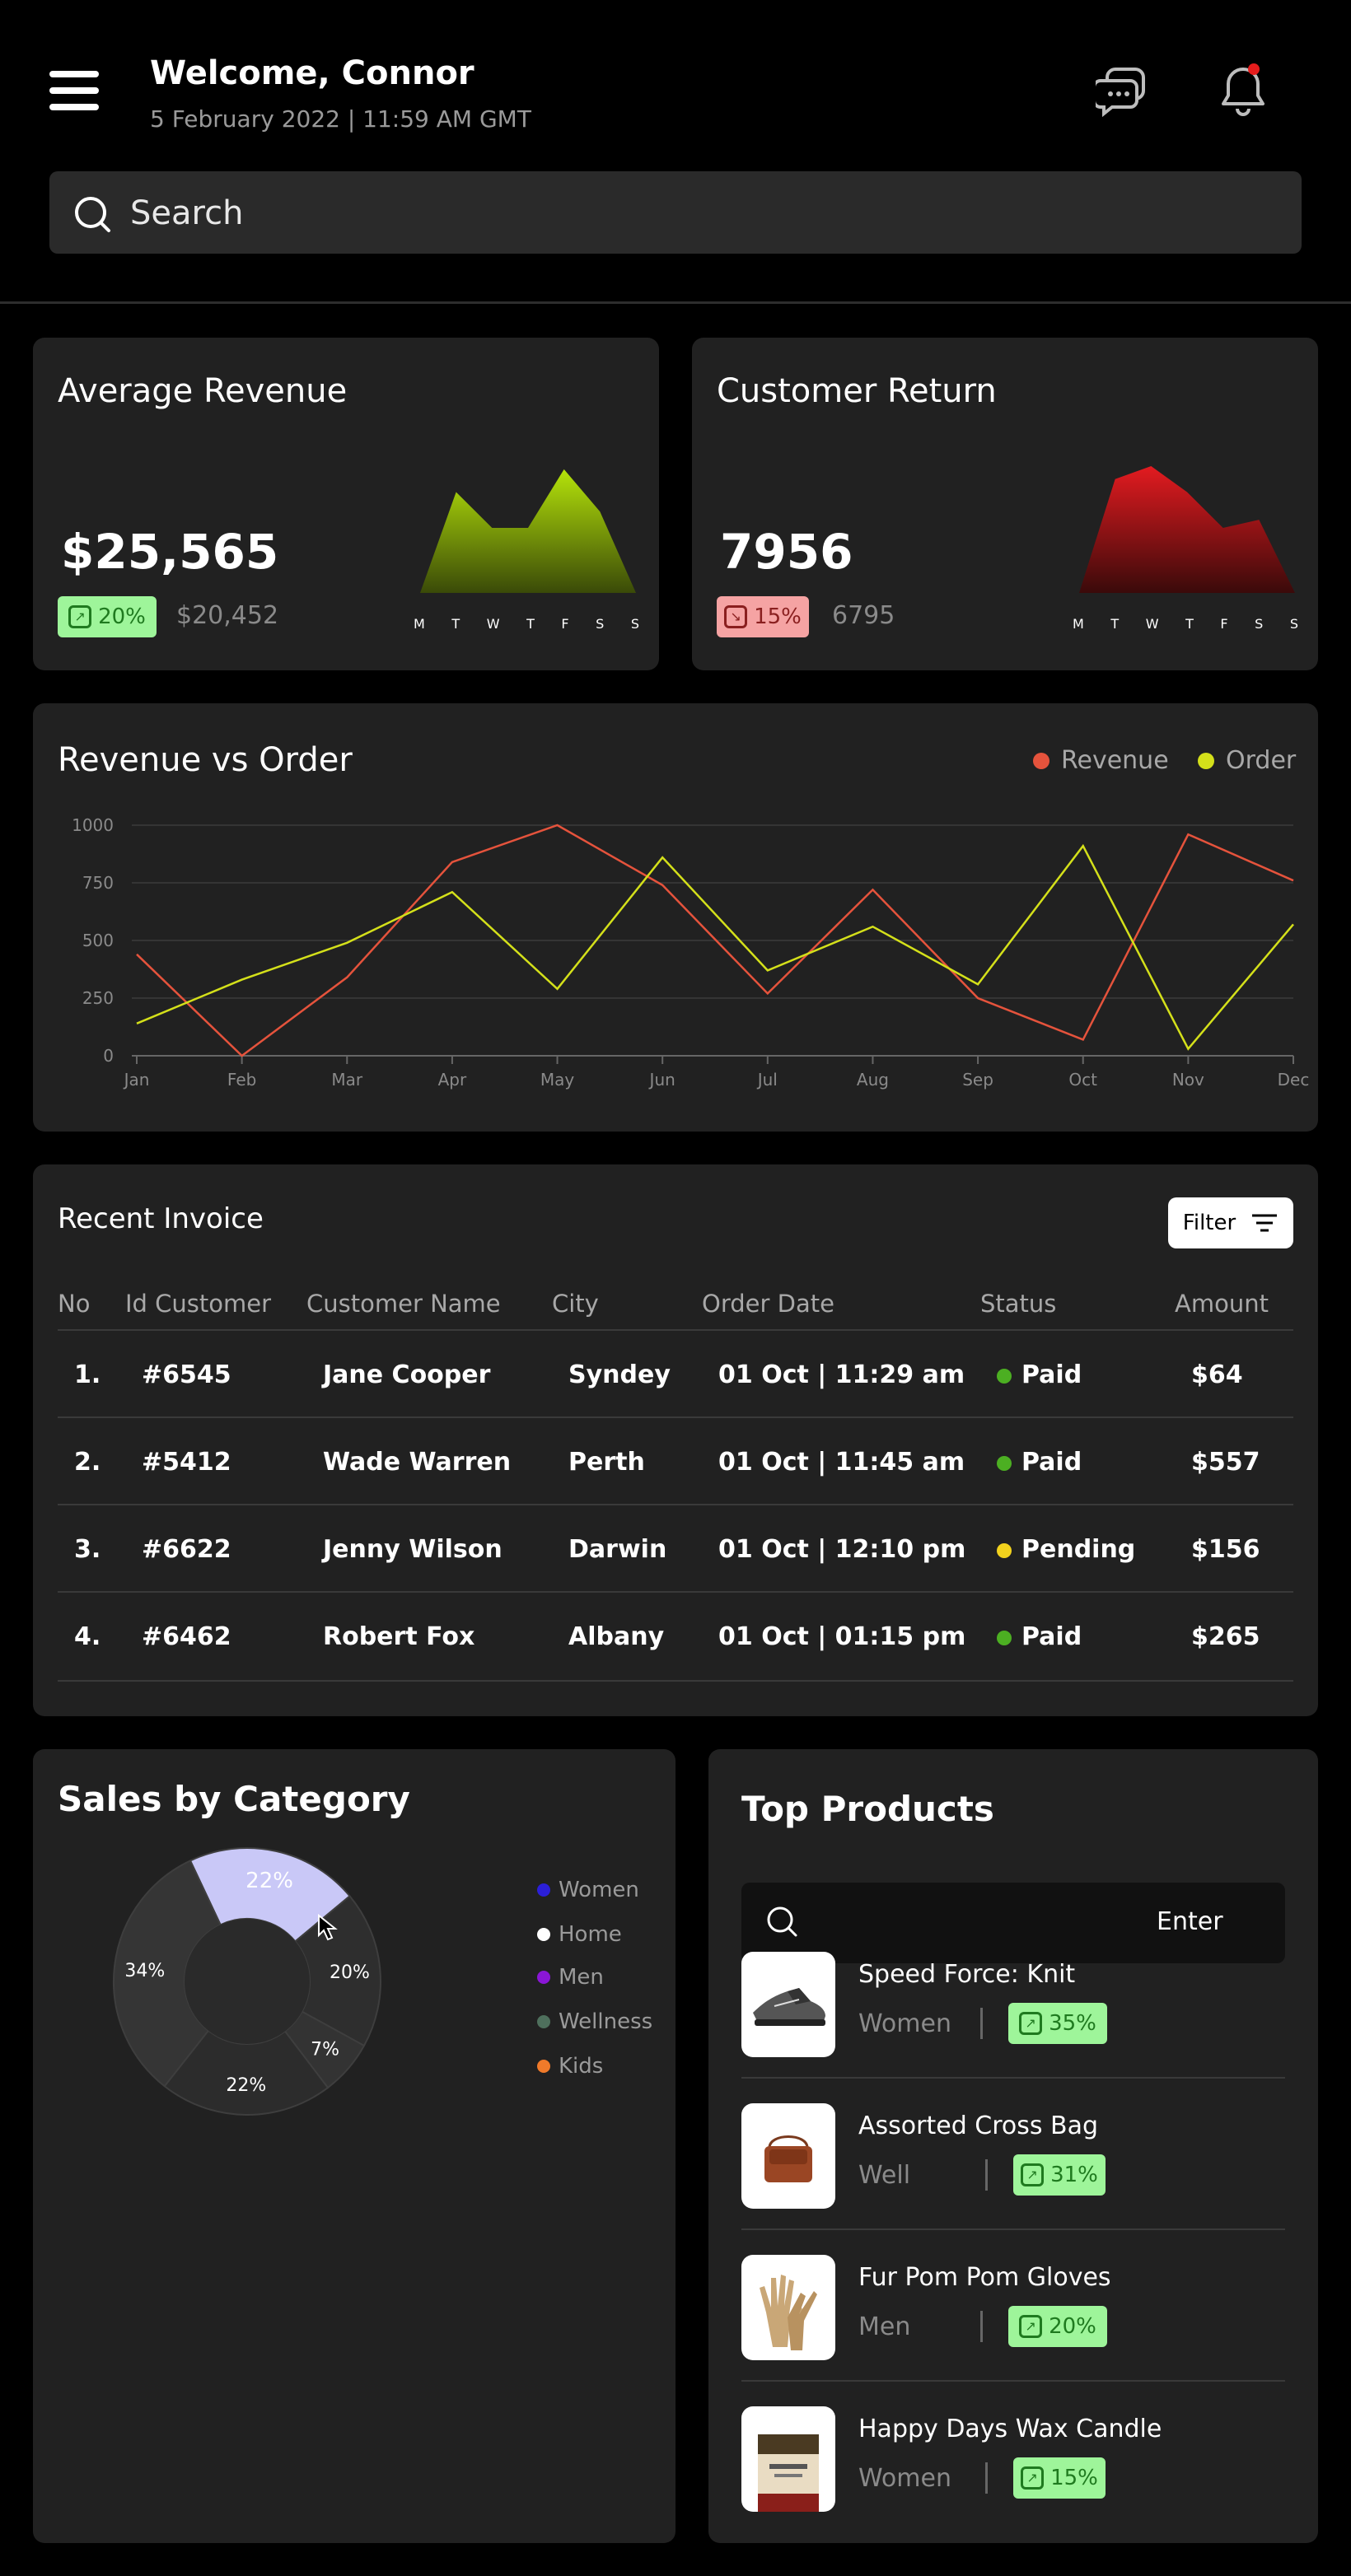 Image resolution: width=1351 pixels, height=2576 pixels. I want to click on category-donut-chart: 22% 20% 7% 22% 34%, so click(263, 1988).